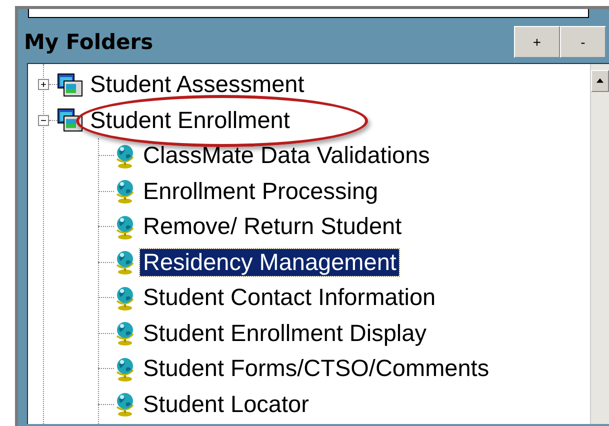 This screenshot has width=609, height=426. What do you see at coordinates (261, 191) in the screenshot?
I see `tree-item: Enrollment Processing` at bounding box center [261, 191].